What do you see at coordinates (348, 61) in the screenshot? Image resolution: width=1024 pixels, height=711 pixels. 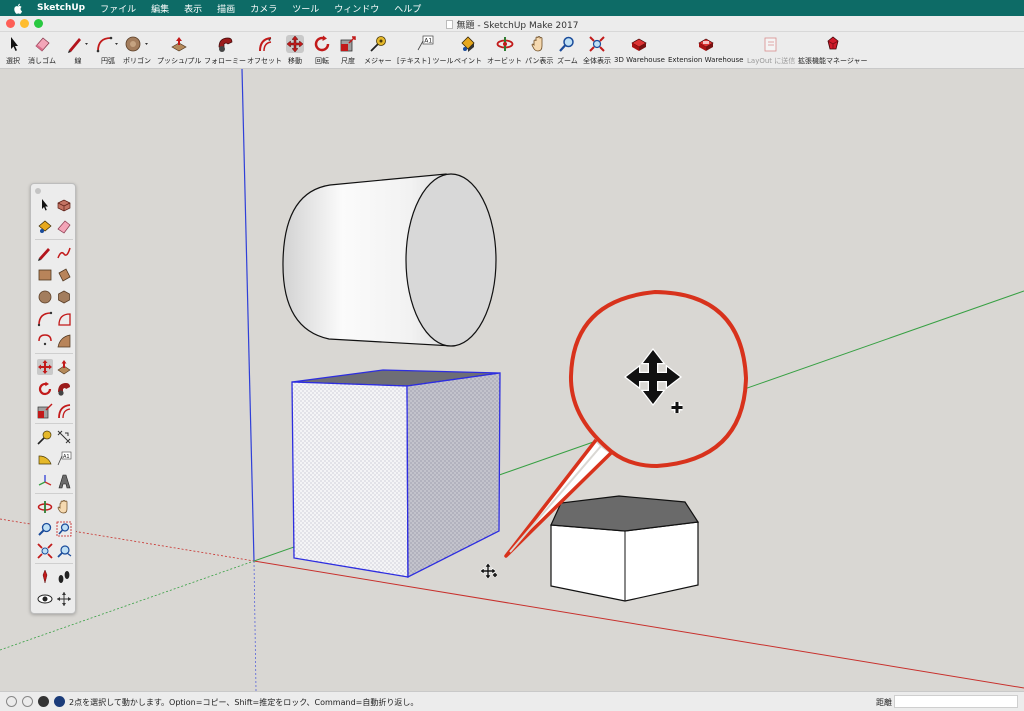 I see `toolbar-label: 尺度` at bounding box center [348, 61].